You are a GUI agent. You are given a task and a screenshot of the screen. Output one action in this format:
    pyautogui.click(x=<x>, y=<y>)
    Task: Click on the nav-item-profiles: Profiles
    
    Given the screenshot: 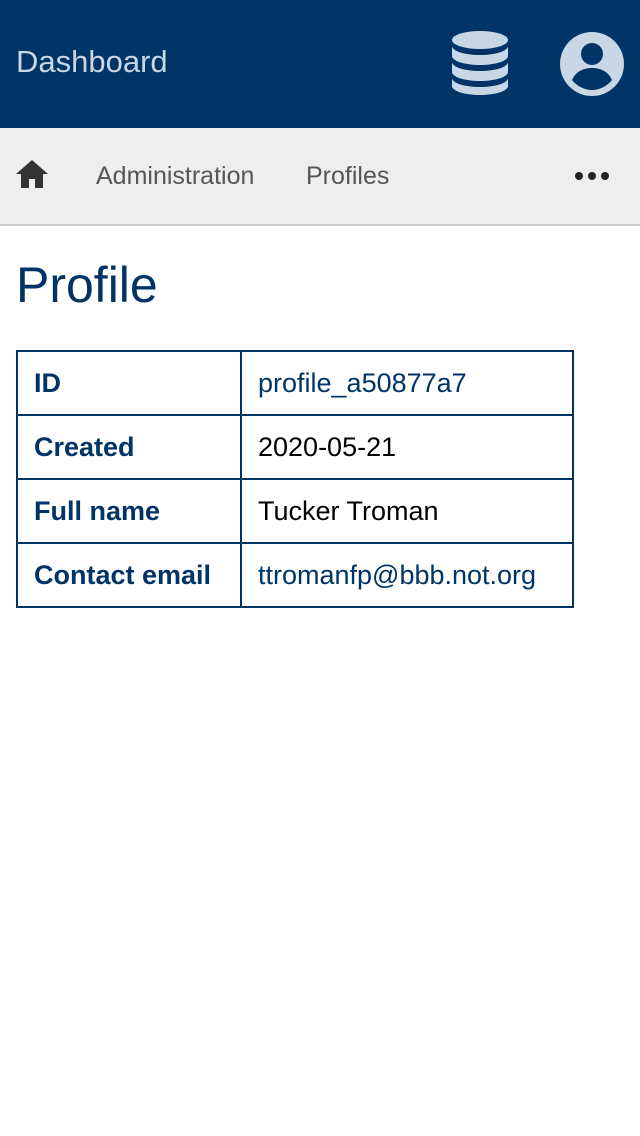 What is the action you would take?
    pyautogui.click(x=347, y=176)
    